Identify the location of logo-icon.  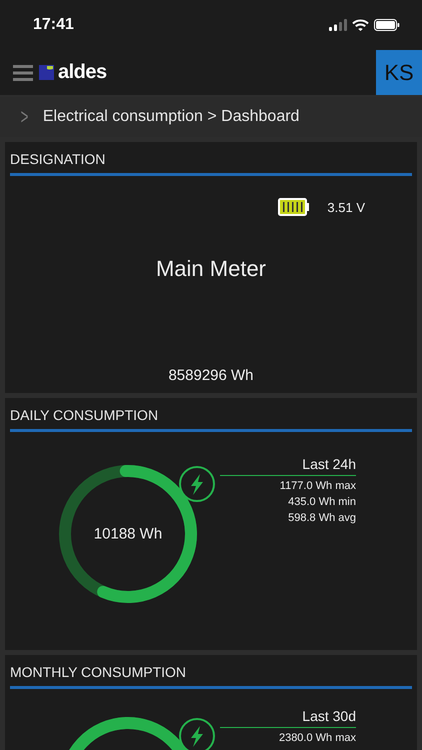
(46, 72).